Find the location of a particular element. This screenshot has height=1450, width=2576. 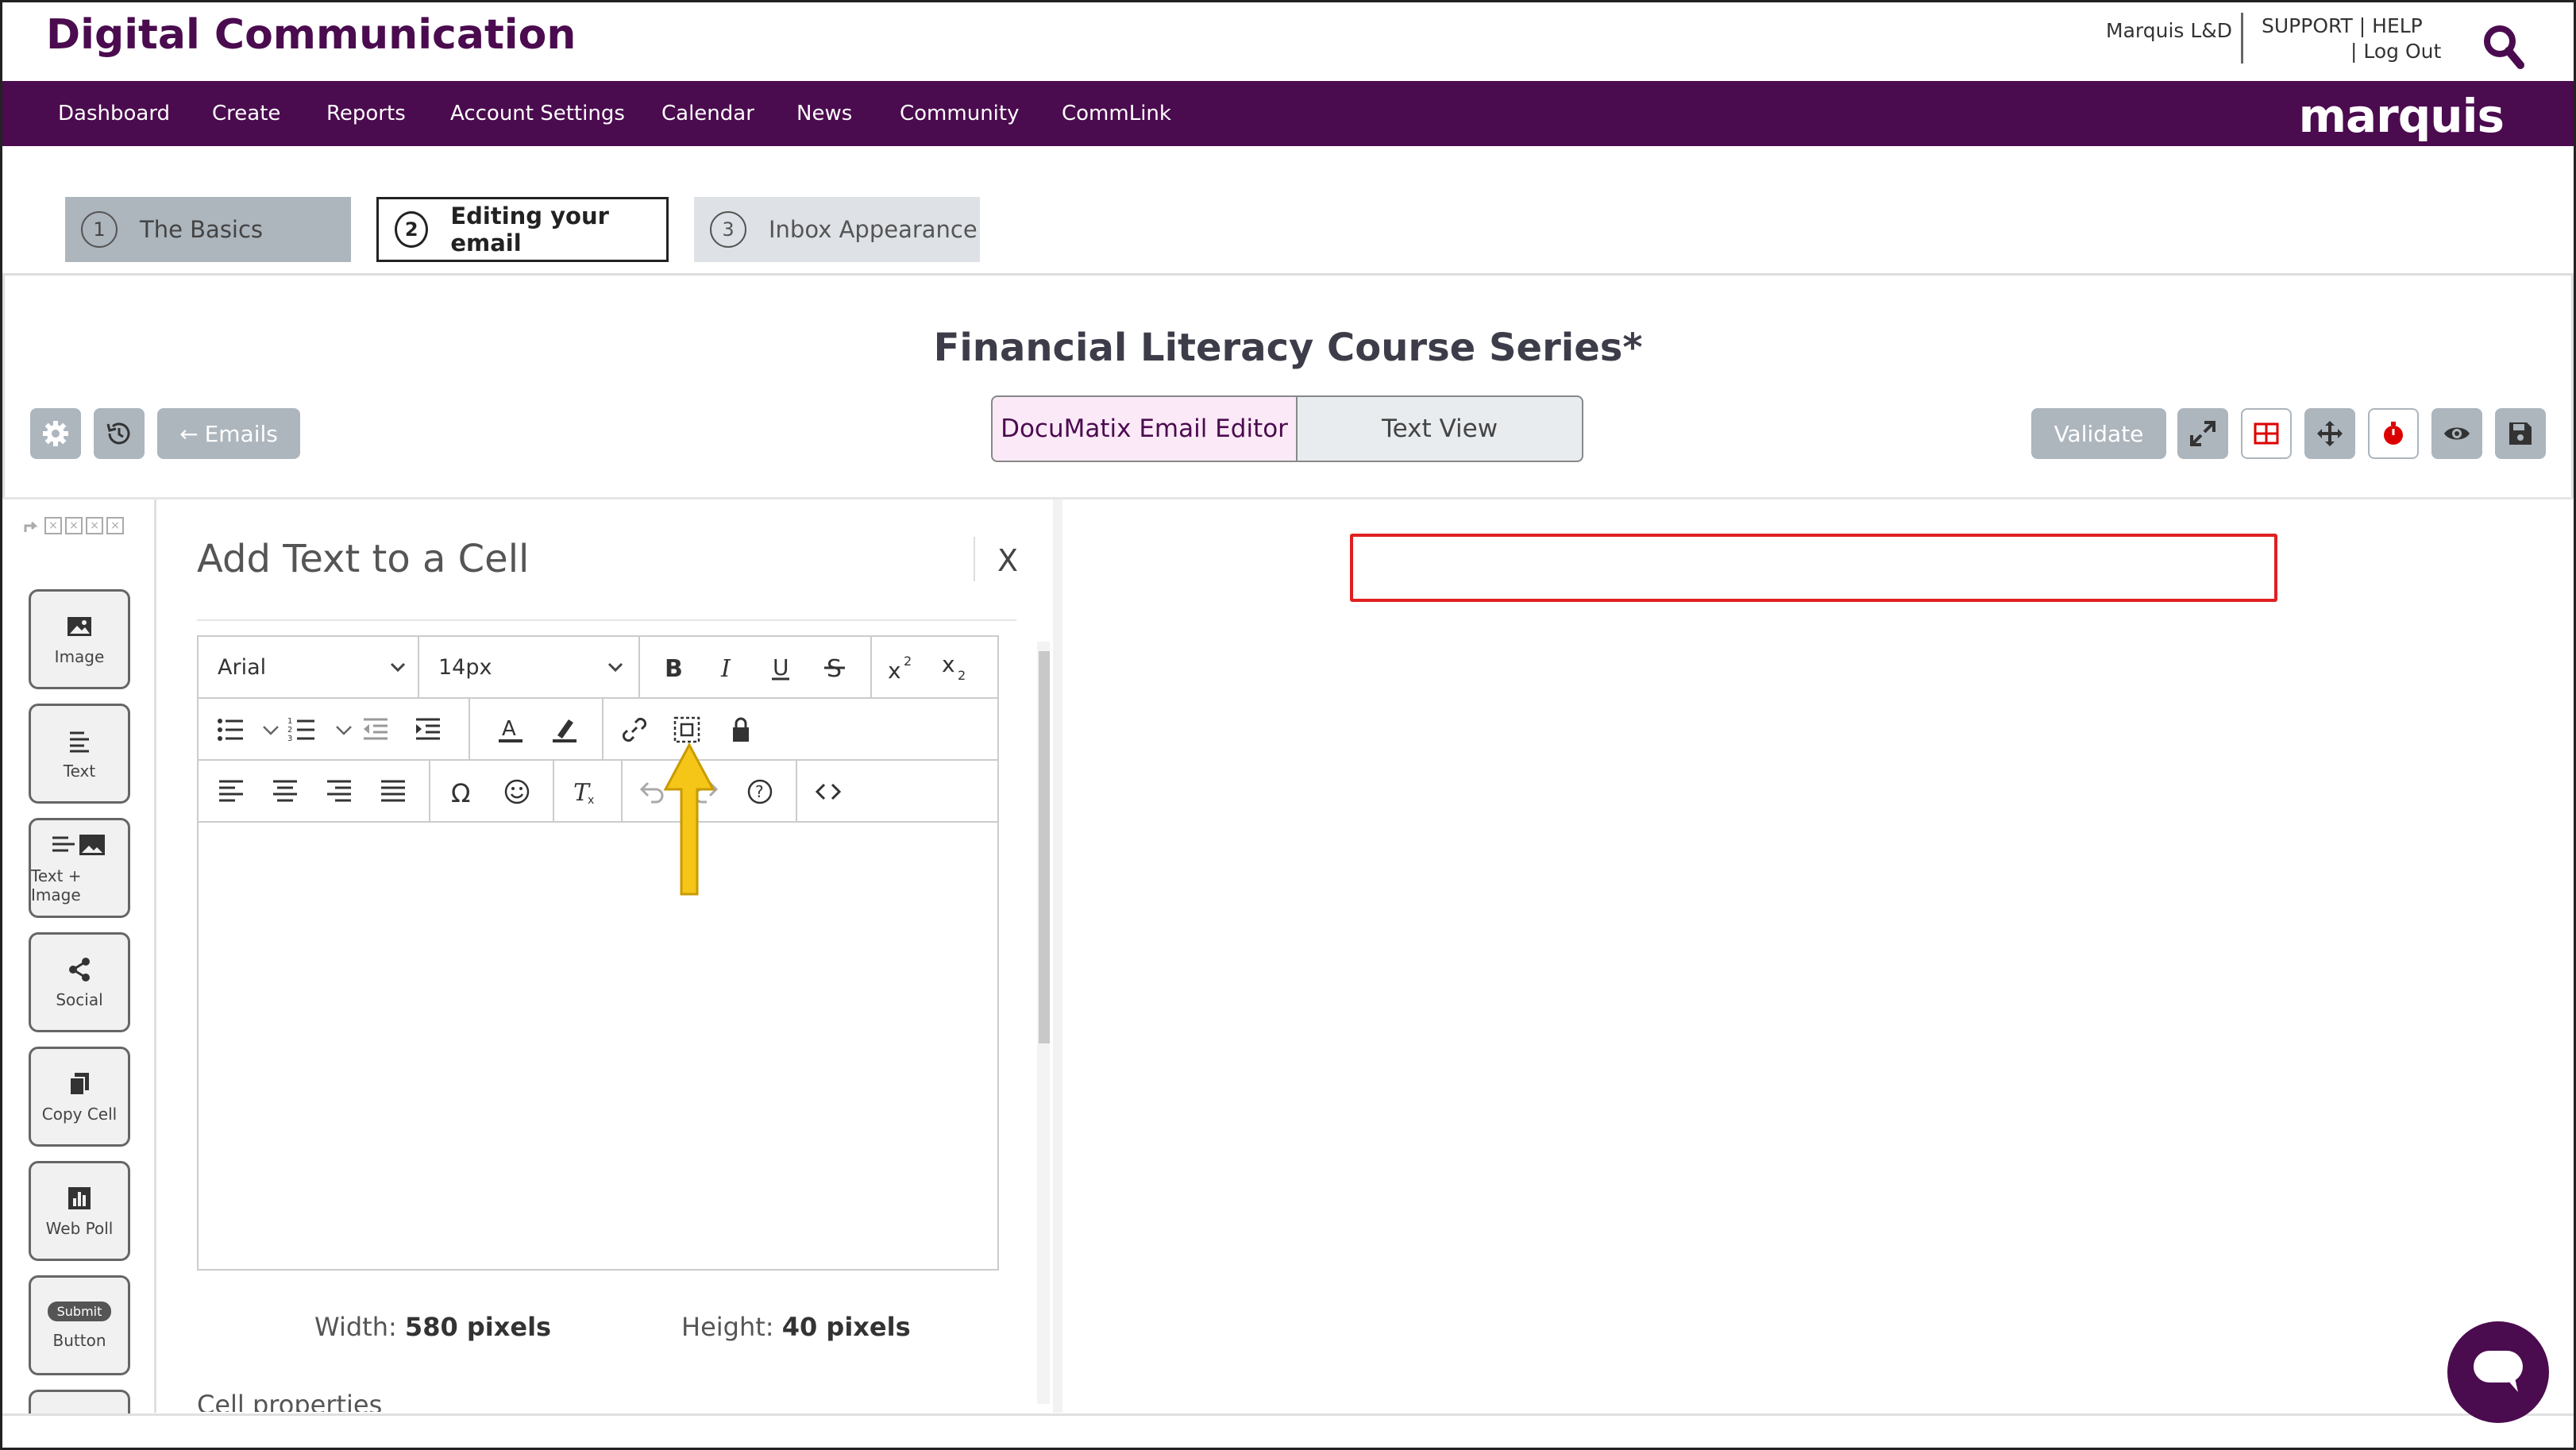

indent-icon is located at coordinates (428, 730).